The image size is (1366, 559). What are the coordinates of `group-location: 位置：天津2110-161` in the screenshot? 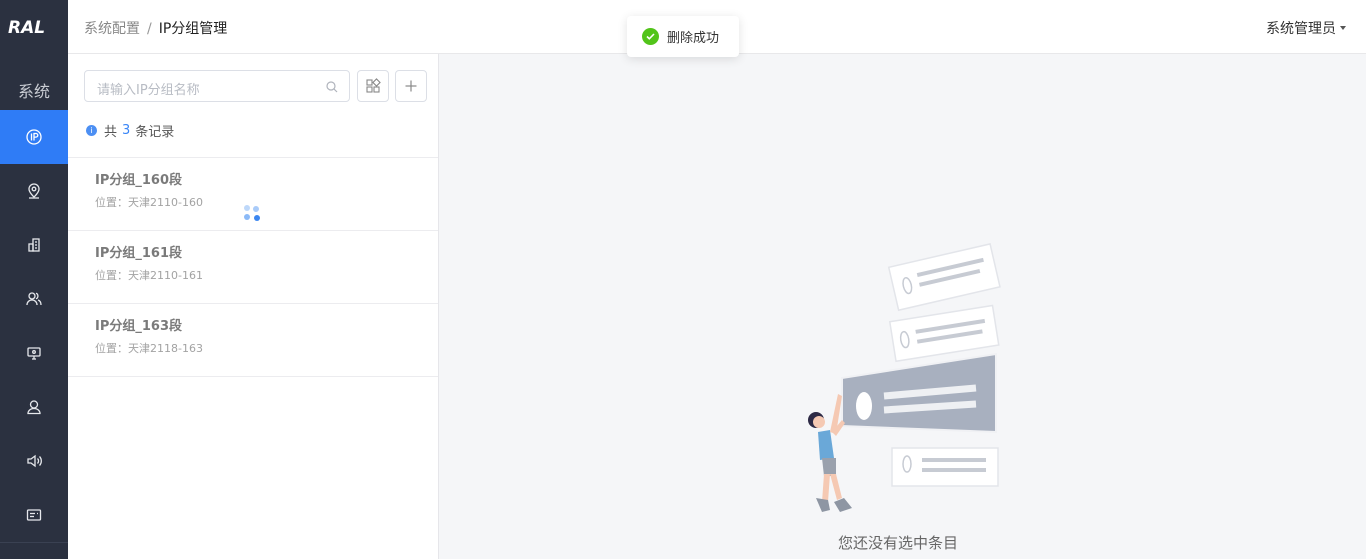 It's located at (149, 275).